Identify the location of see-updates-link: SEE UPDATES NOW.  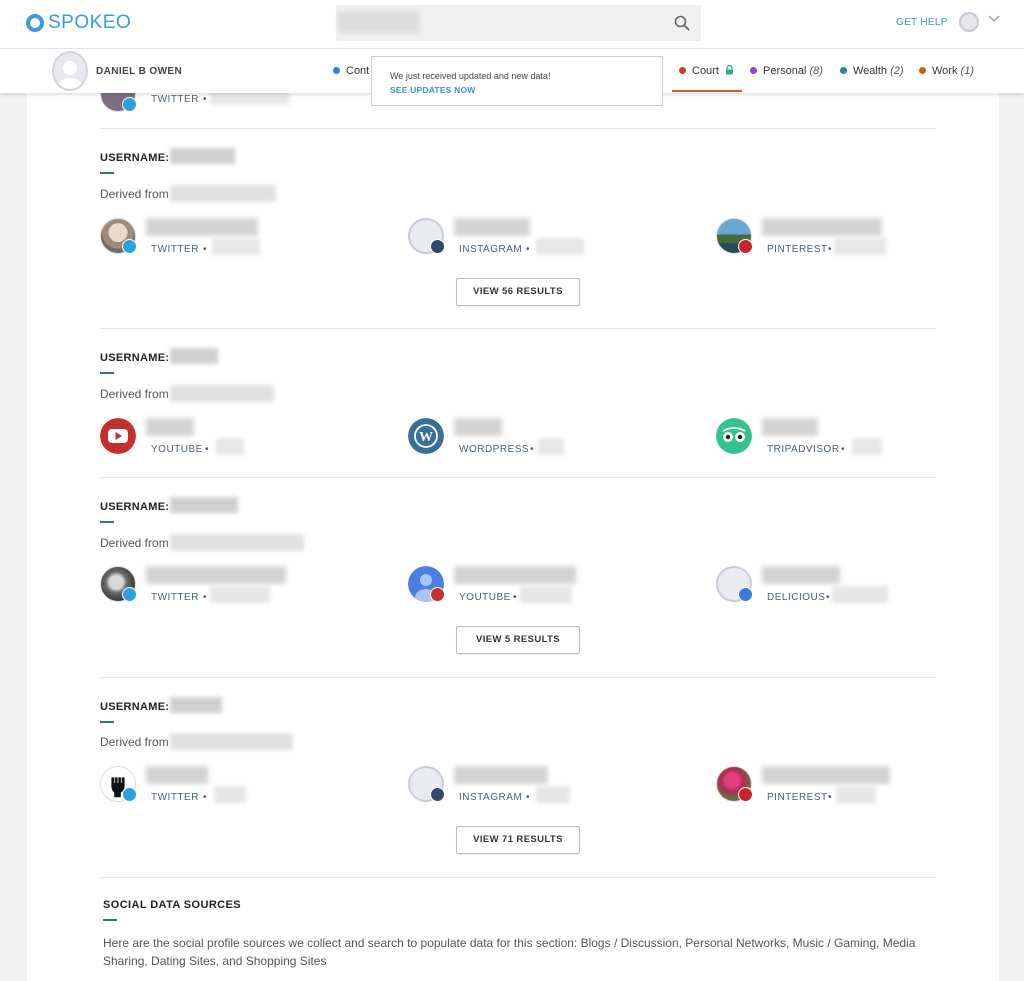
(433, 90).